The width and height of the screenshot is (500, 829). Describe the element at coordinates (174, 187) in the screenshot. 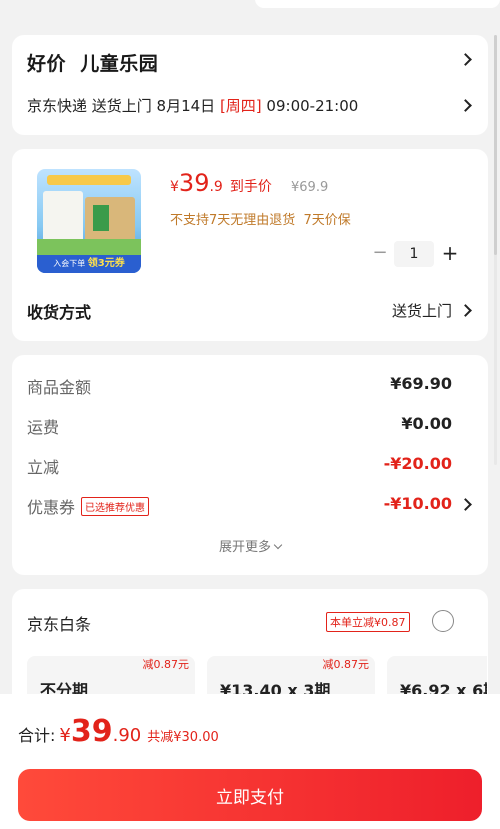

I see `price-symbol: ¥` at that location.